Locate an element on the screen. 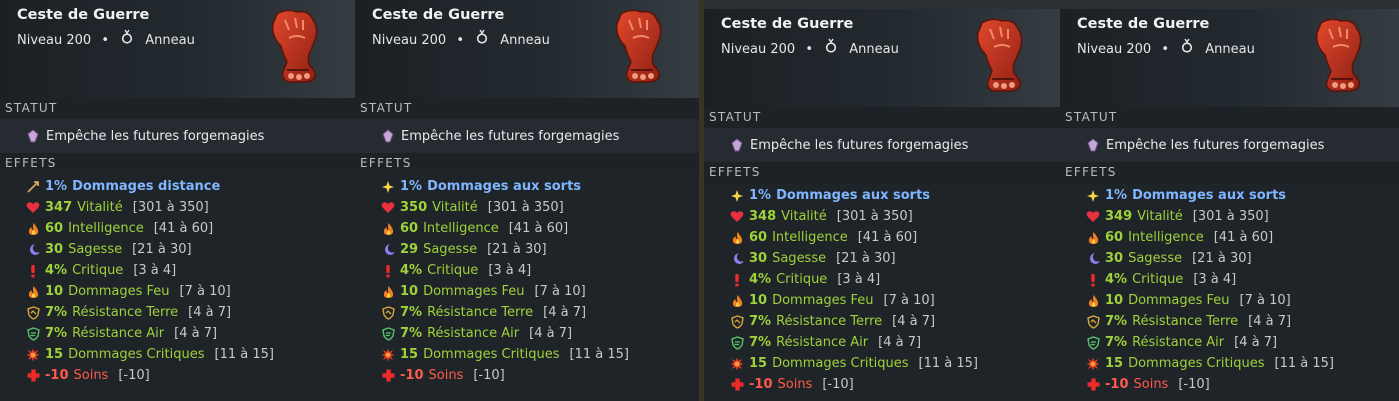  effect-row: 29 Sagesse [21 à 30] is located at coordinates (527, 249).